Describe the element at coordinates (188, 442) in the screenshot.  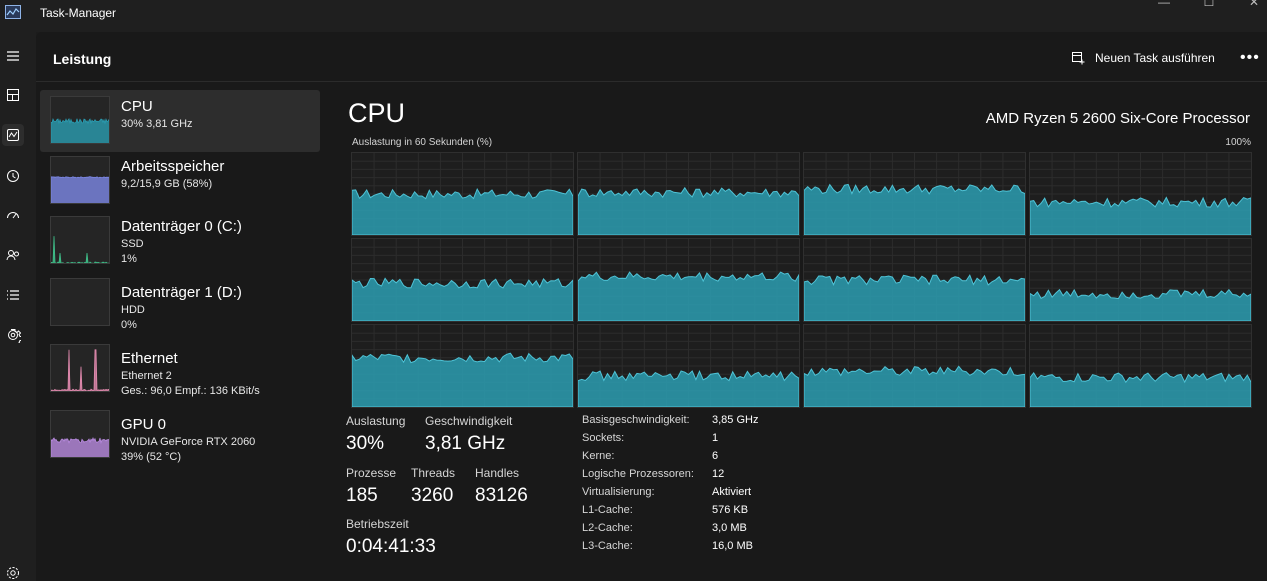
I see `perf-item-subtitle: NVIDIA GeForce RTX 2060` at that location.